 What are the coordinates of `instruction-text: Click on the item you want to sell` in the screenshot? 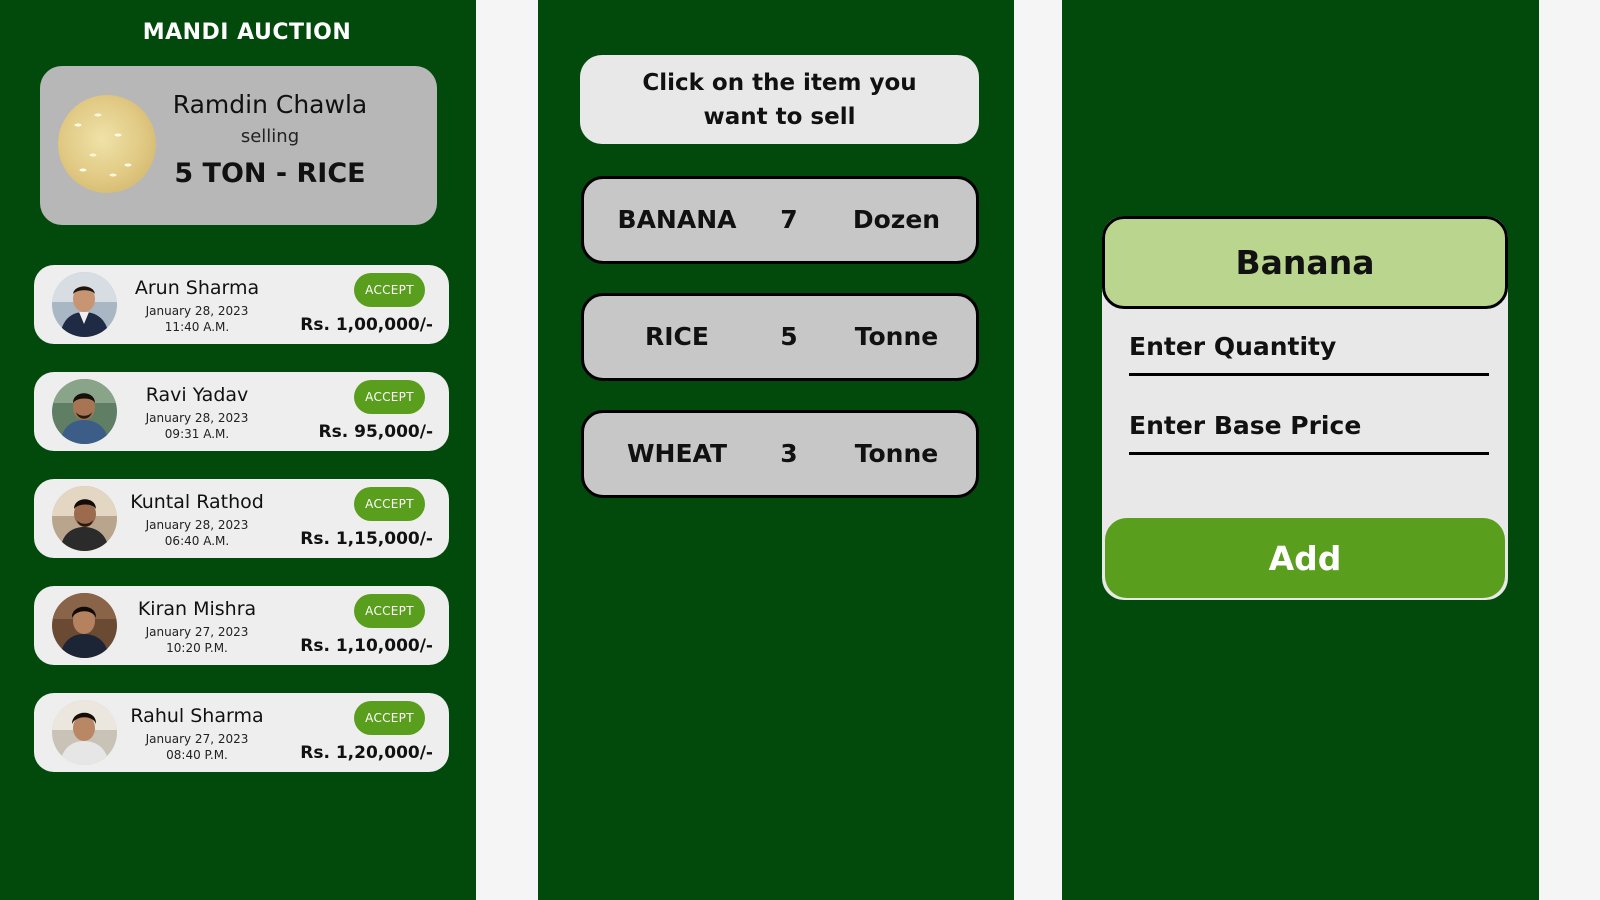 It's located at (779, 99).